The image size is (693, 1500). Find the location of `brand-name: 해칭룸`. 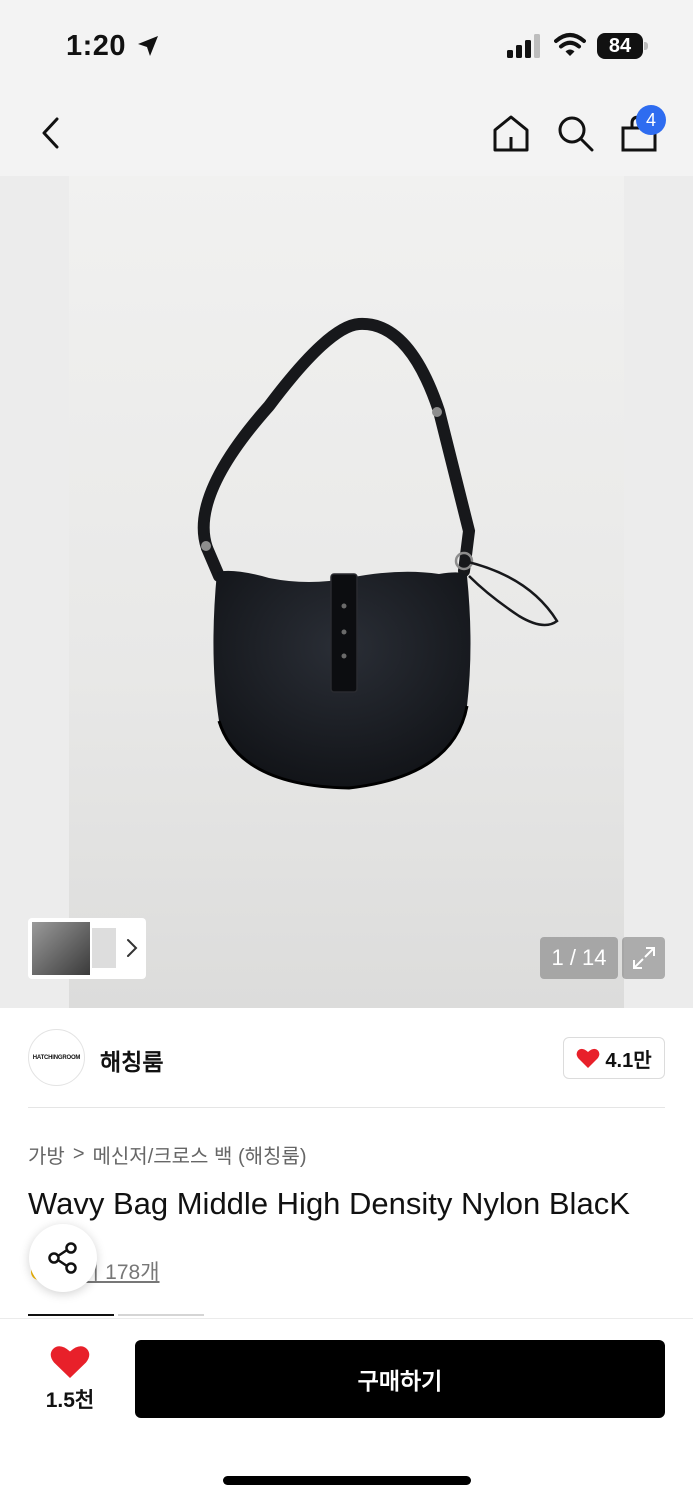

brand-name: 해칭룸 is located at coordinates (131, 1060).